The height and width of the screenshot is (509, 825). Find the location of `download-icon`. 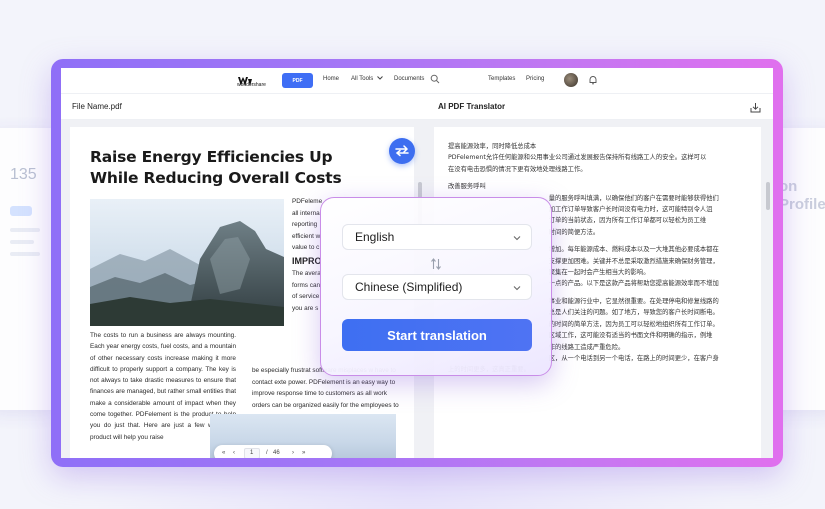

download-icon is located at coordinates (755, 107).